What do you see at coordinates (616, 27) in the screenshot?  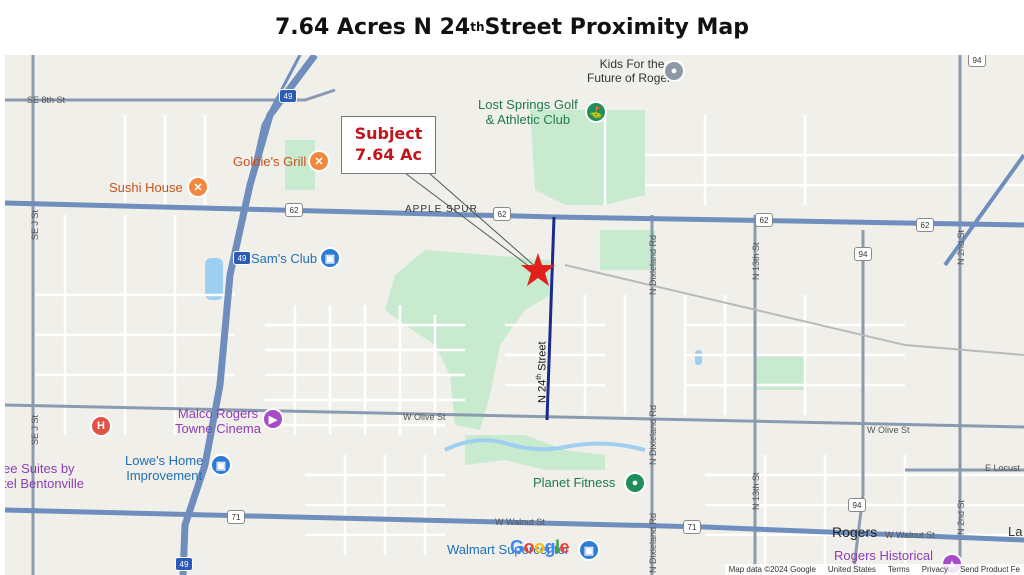 I see `title-suffix: Street Proximity Map` at bounding box center [616, 27].